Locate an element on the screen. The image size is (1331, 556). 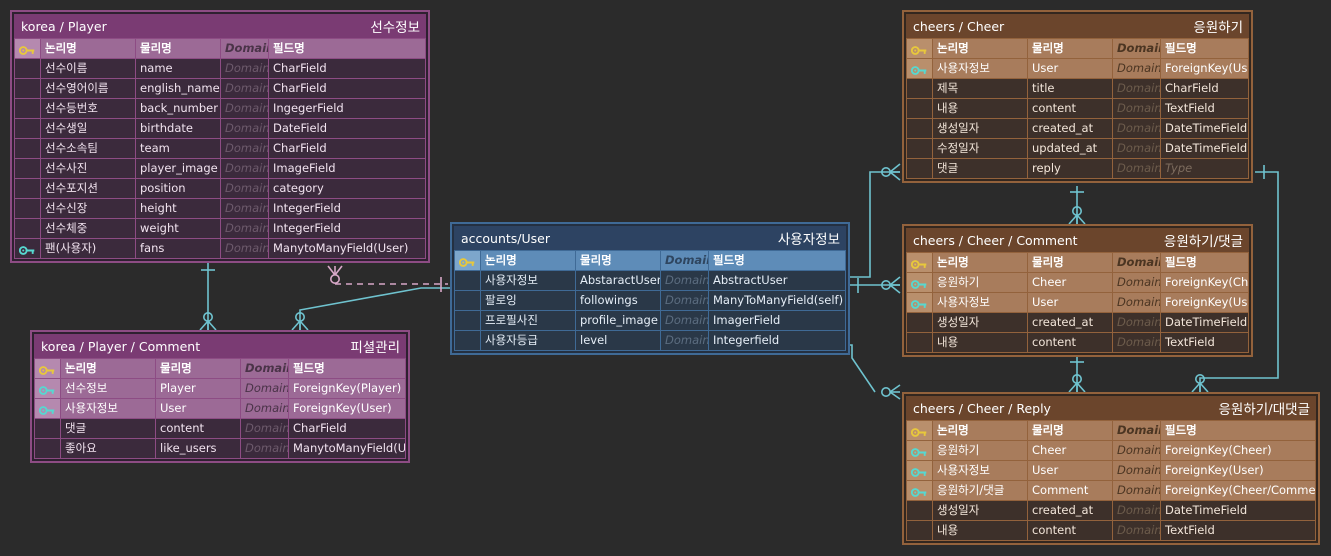
field-row: 선수등번호 back_number Domain IngegerField is located at coordinates (220, 108).